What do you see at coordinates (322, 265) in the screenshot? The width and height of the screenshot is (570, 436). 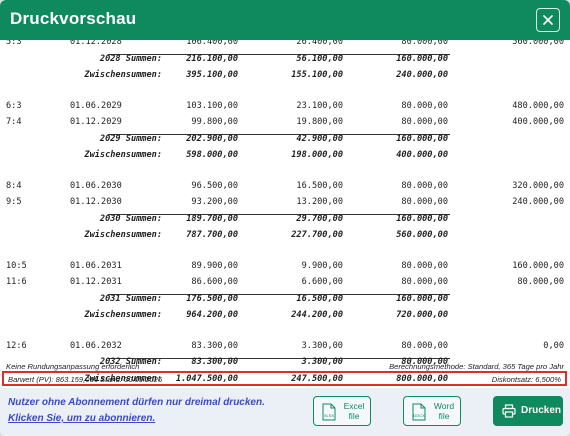 I see `cell-v2: 9.900,00` at bounding box center [322, 265].